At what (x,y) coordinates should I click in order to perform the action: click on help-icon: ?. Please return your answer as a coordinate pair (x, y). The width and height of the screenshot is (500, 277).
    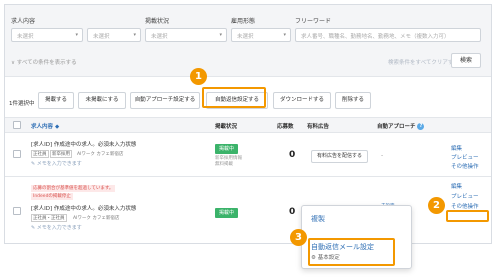
    Looking at the image, I should click on (421, 126).